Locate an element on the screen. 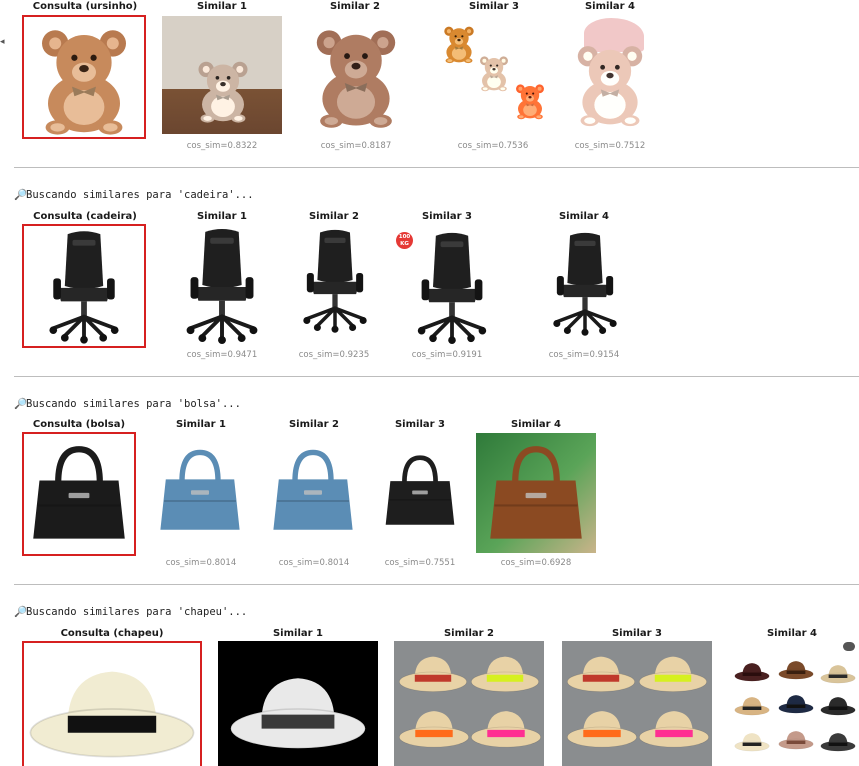 The width and height of the screenshot is (859, 766). score-similar-3: cos_sim=0.7536 is located at coordinates (493, 146).